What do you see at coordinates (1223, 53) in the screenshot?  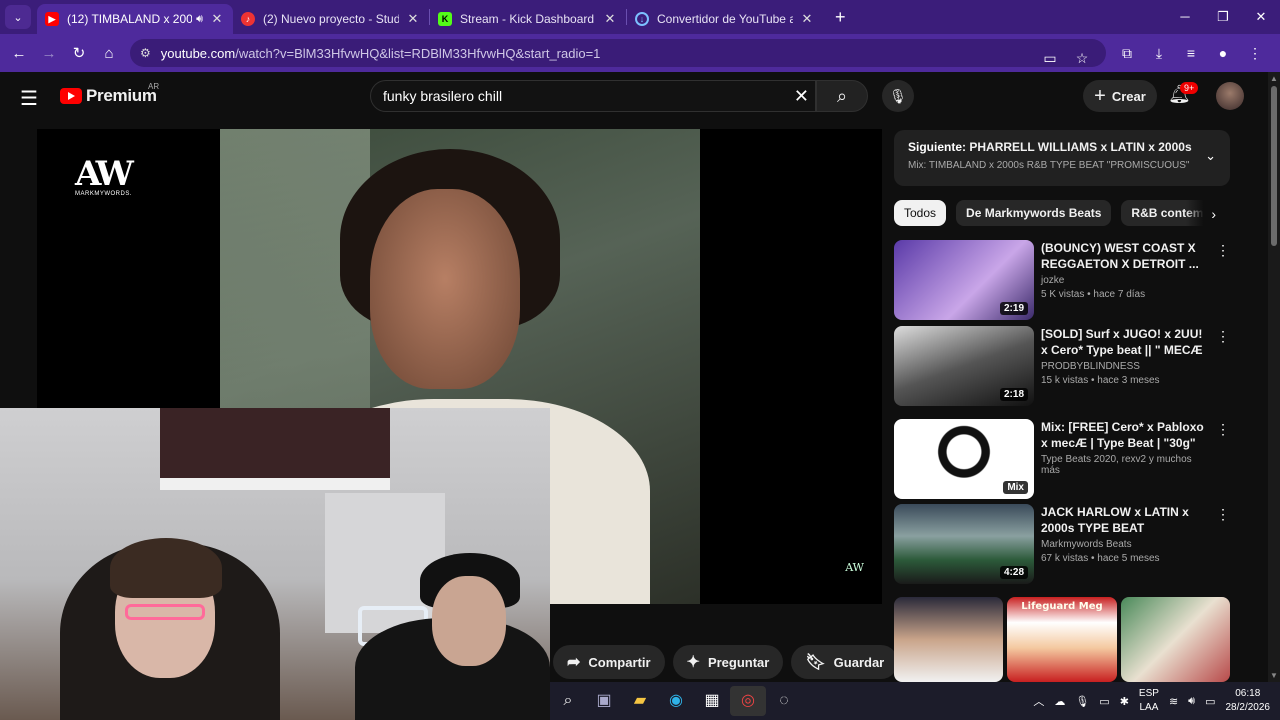 I see `profile-avatar-icon: ●` at bounding box center [1223, 53].